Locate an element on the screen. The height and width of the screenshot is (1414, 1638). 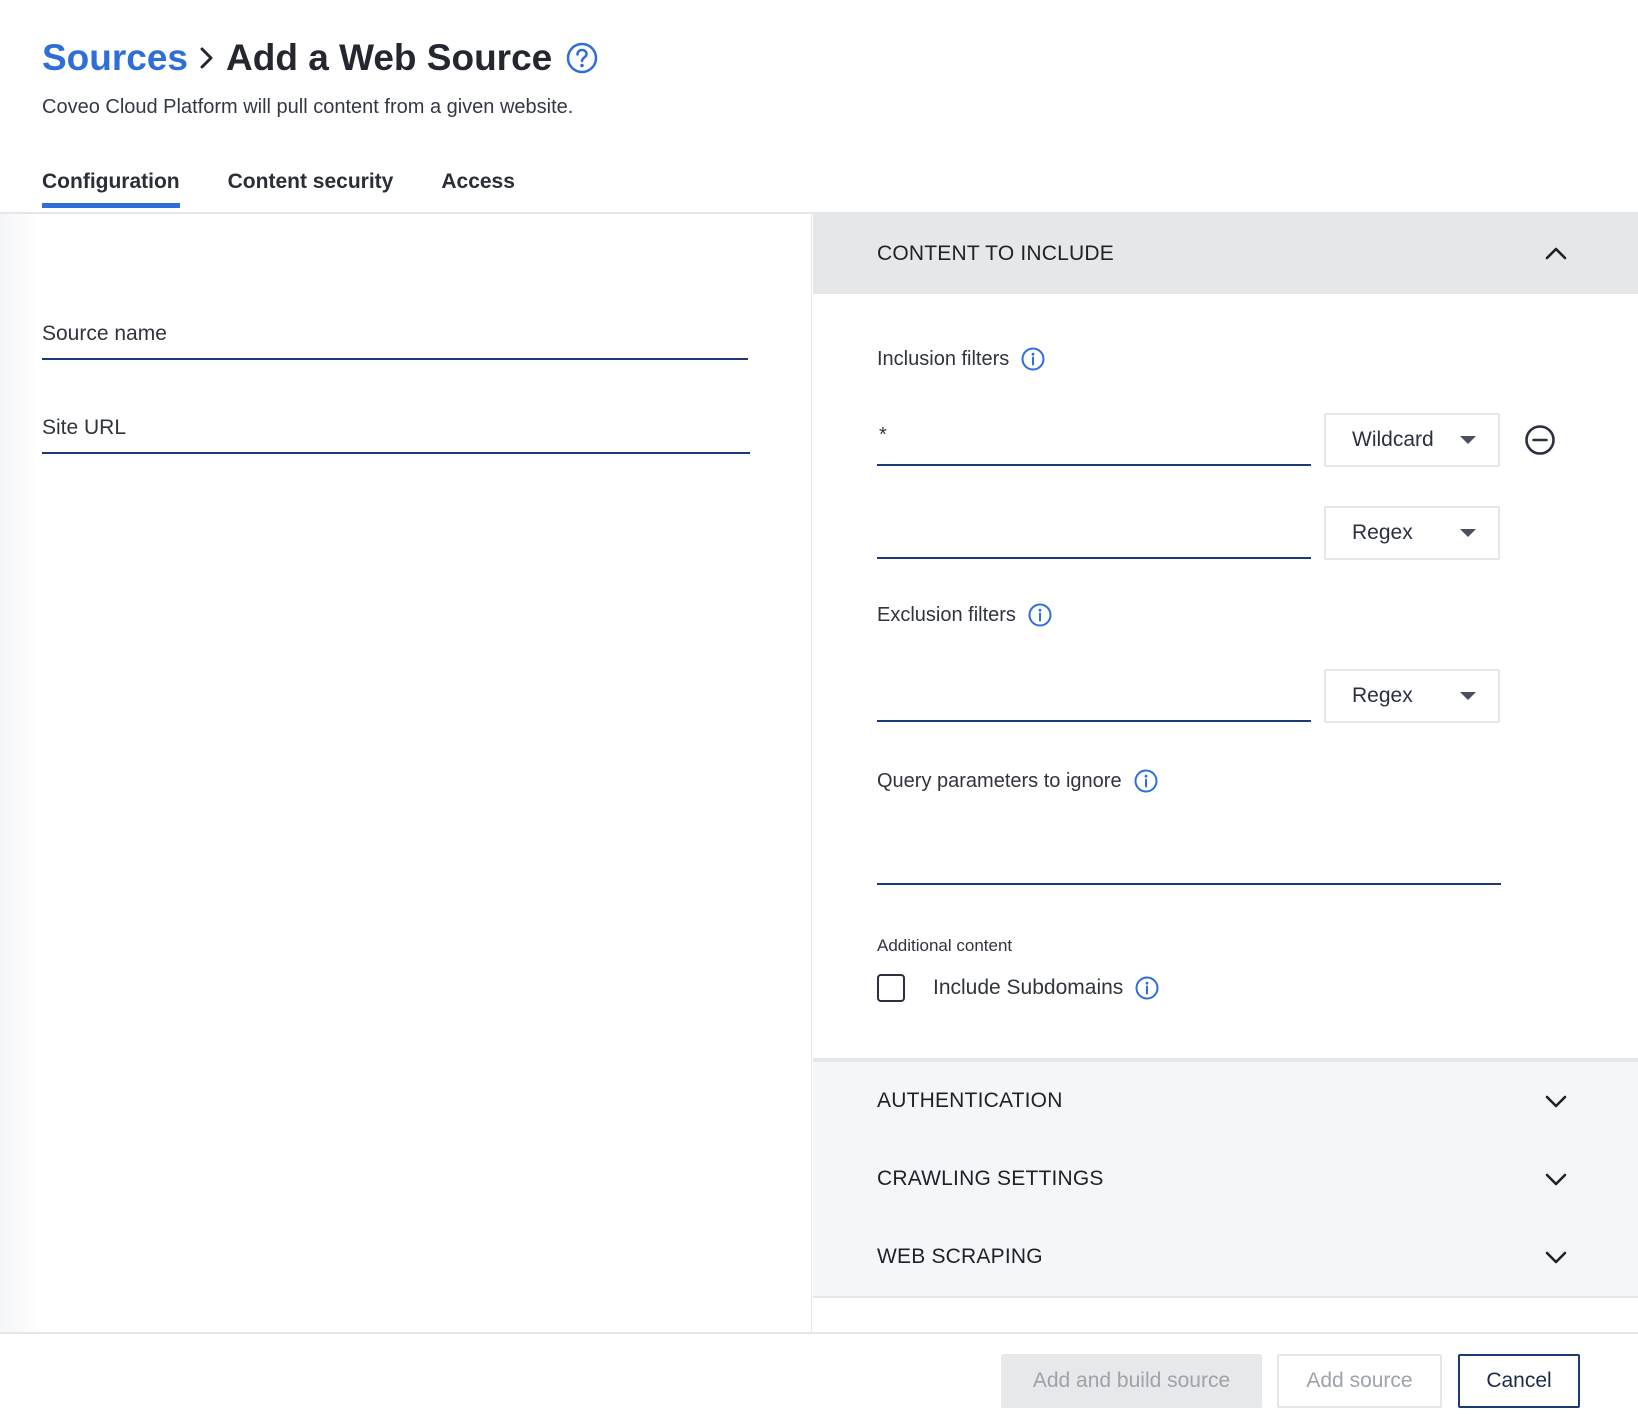
source-name-underline is located at coordinates (395, 359).